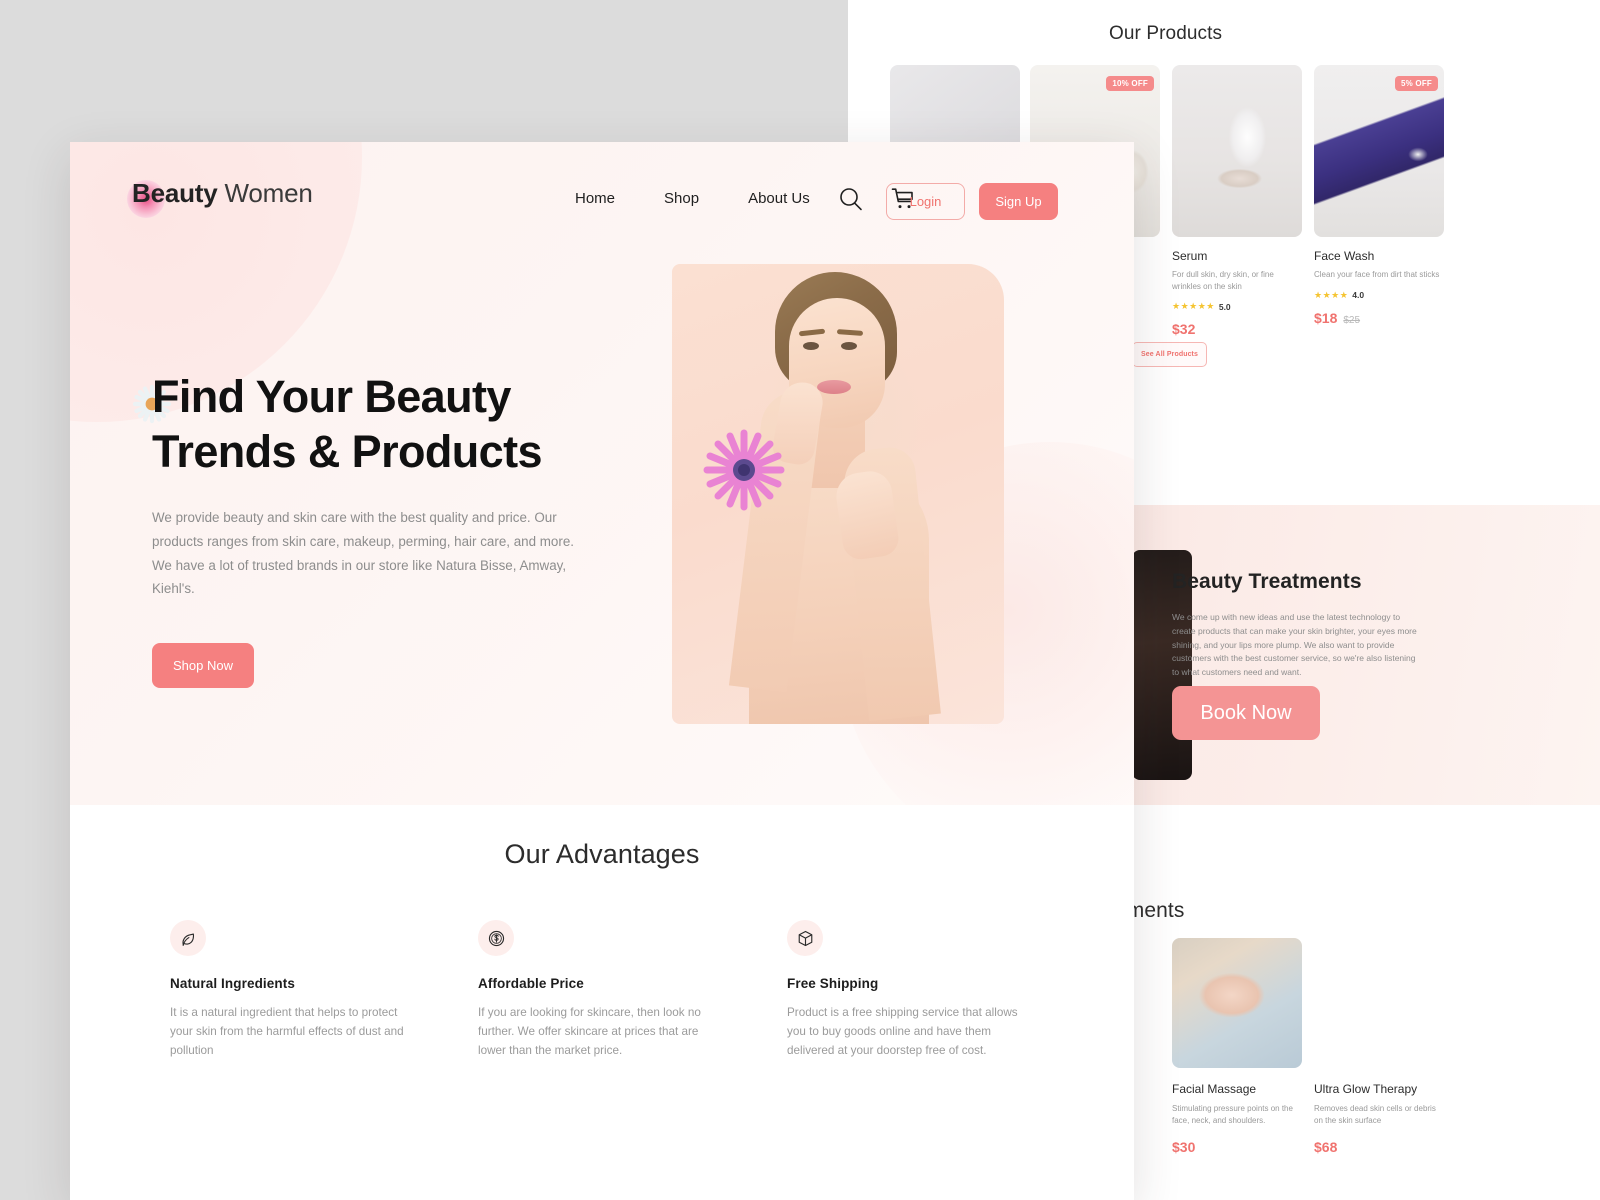  What do you see at coordinates (1237, 306) in the screenshot?
I see `product-rating: ★★★★★ 5.0` at bounding box center [1237, 306].